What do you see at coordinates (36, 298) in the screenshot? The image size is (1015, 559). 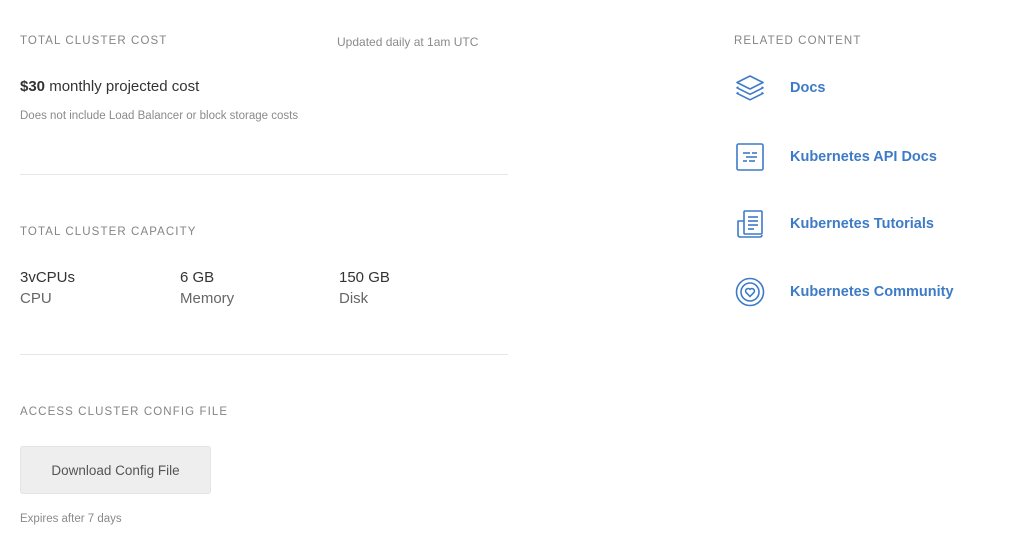 I see `capacity-unit: CPU` at bounding box center [36, 298].